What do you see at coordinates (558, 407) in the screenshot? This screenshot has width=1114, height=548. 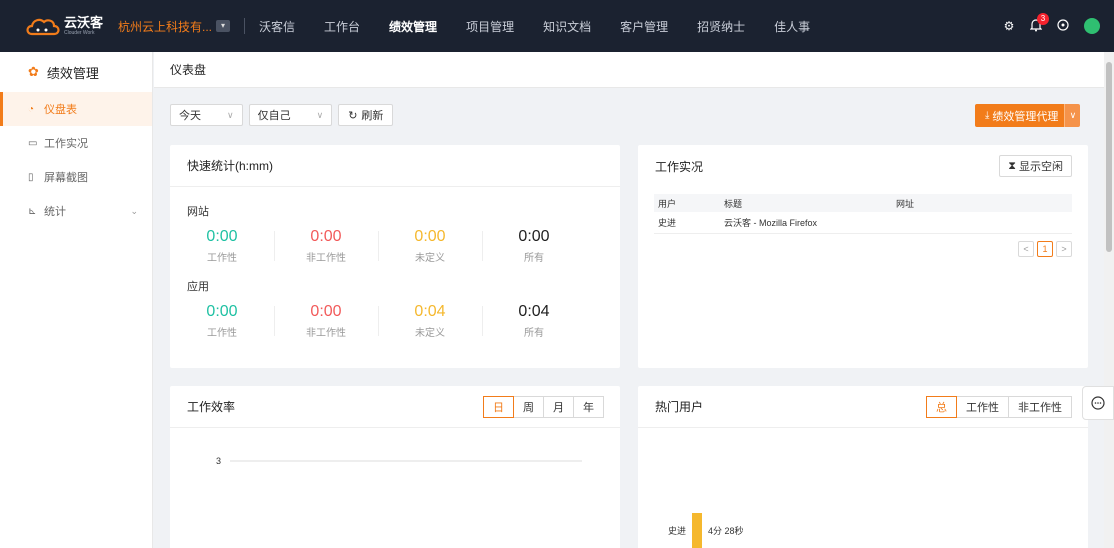 I see `period-month: 月` at bounding box center [558, 407].